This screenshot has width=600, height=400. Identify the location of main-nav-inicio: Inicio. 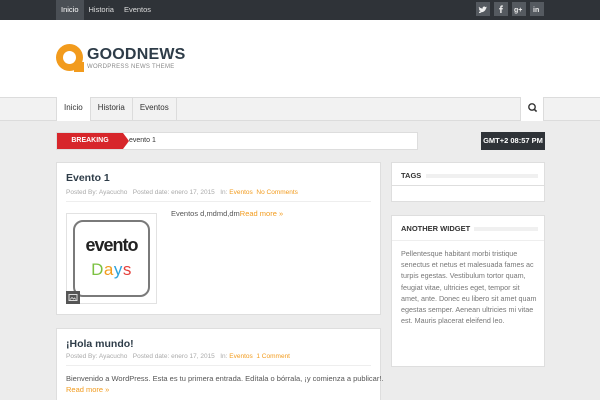
(74, 109).